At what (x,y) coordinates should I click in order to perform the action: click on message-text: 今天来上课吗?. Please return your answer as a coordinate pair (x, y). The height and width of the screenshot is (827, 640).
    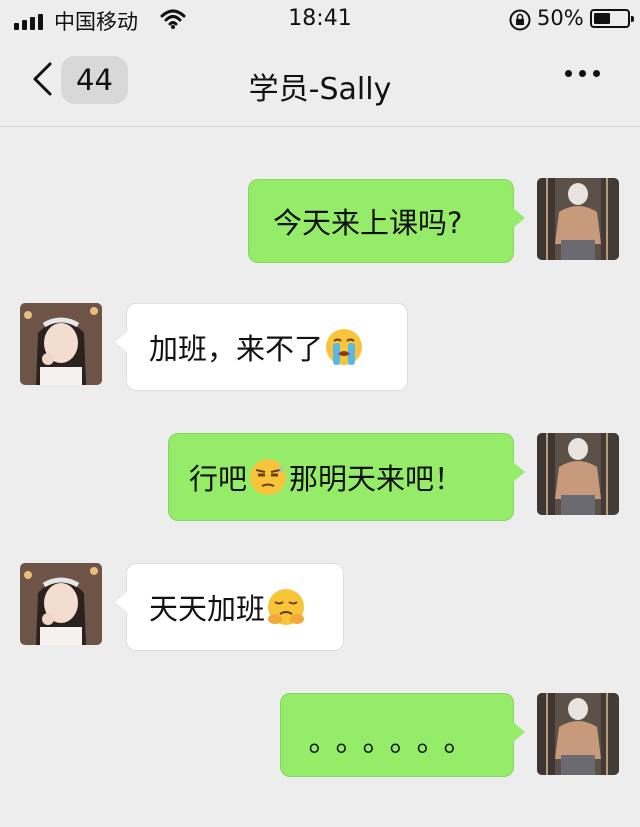
    Looking at the image, I should click on (368, 223).